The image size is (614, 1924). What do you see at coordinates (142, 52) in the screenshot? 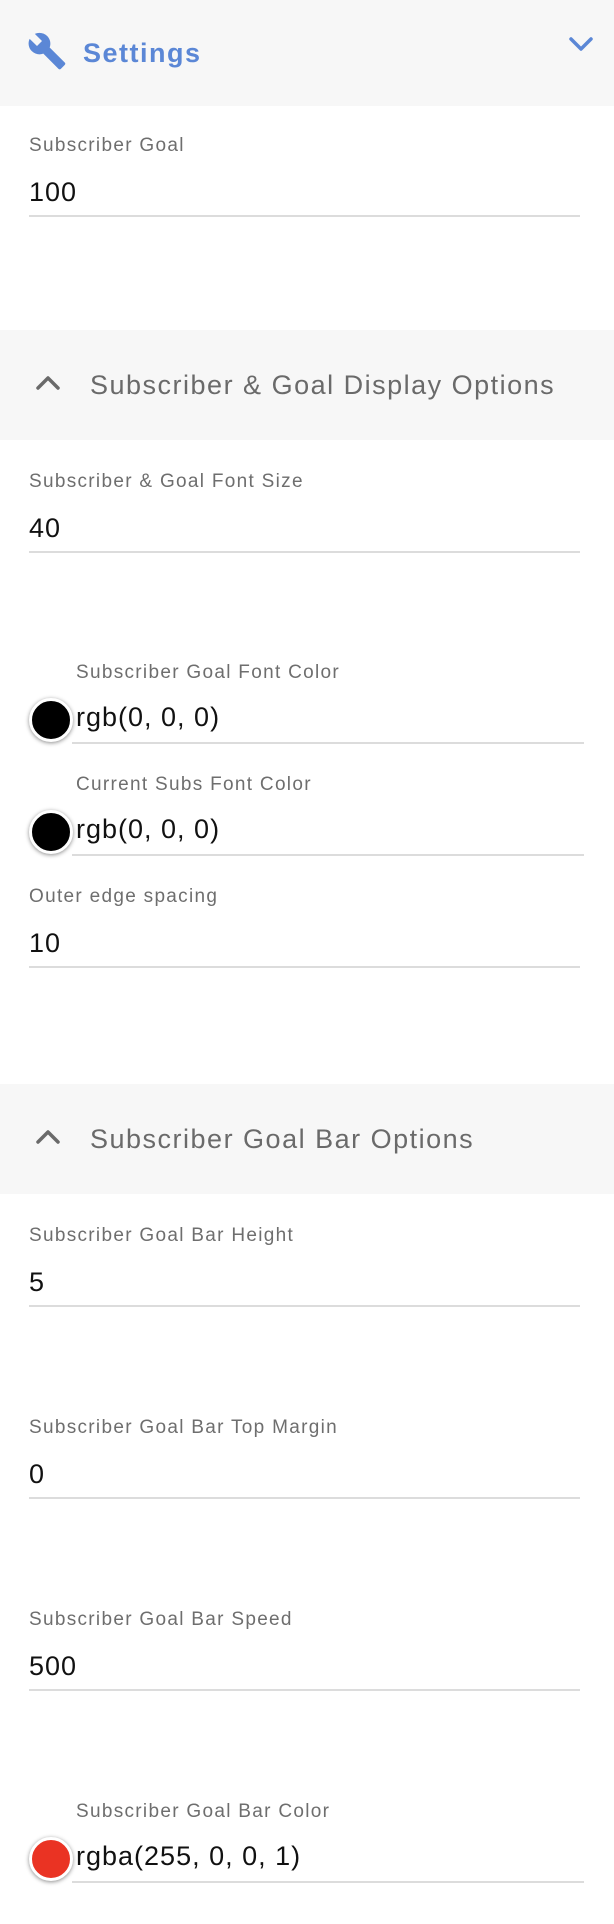
I see `settings-title: Settings` at bounding box center [142, 52].